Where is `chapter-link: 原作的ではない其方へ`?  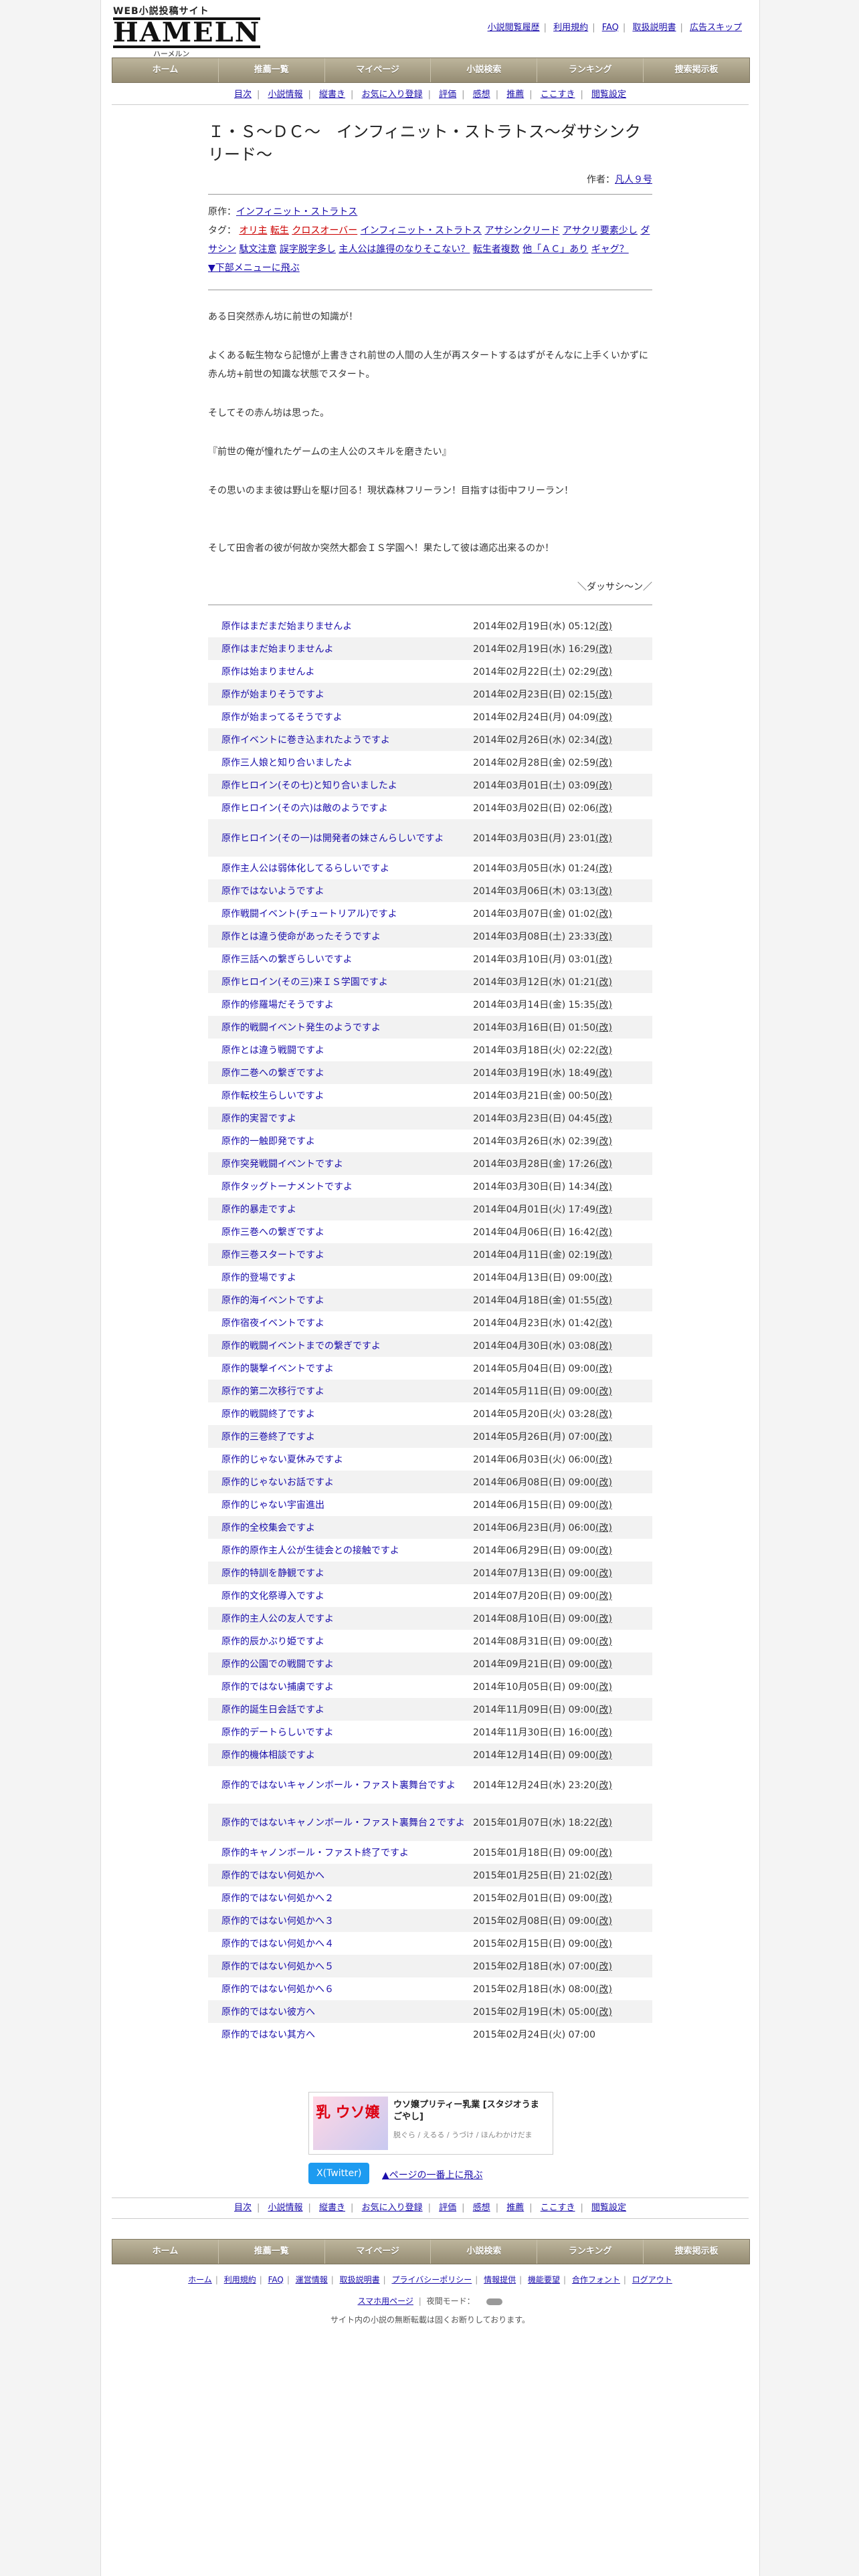
chapter-link: 原作的ではない其方へ is located at coordinates (268, 2035).